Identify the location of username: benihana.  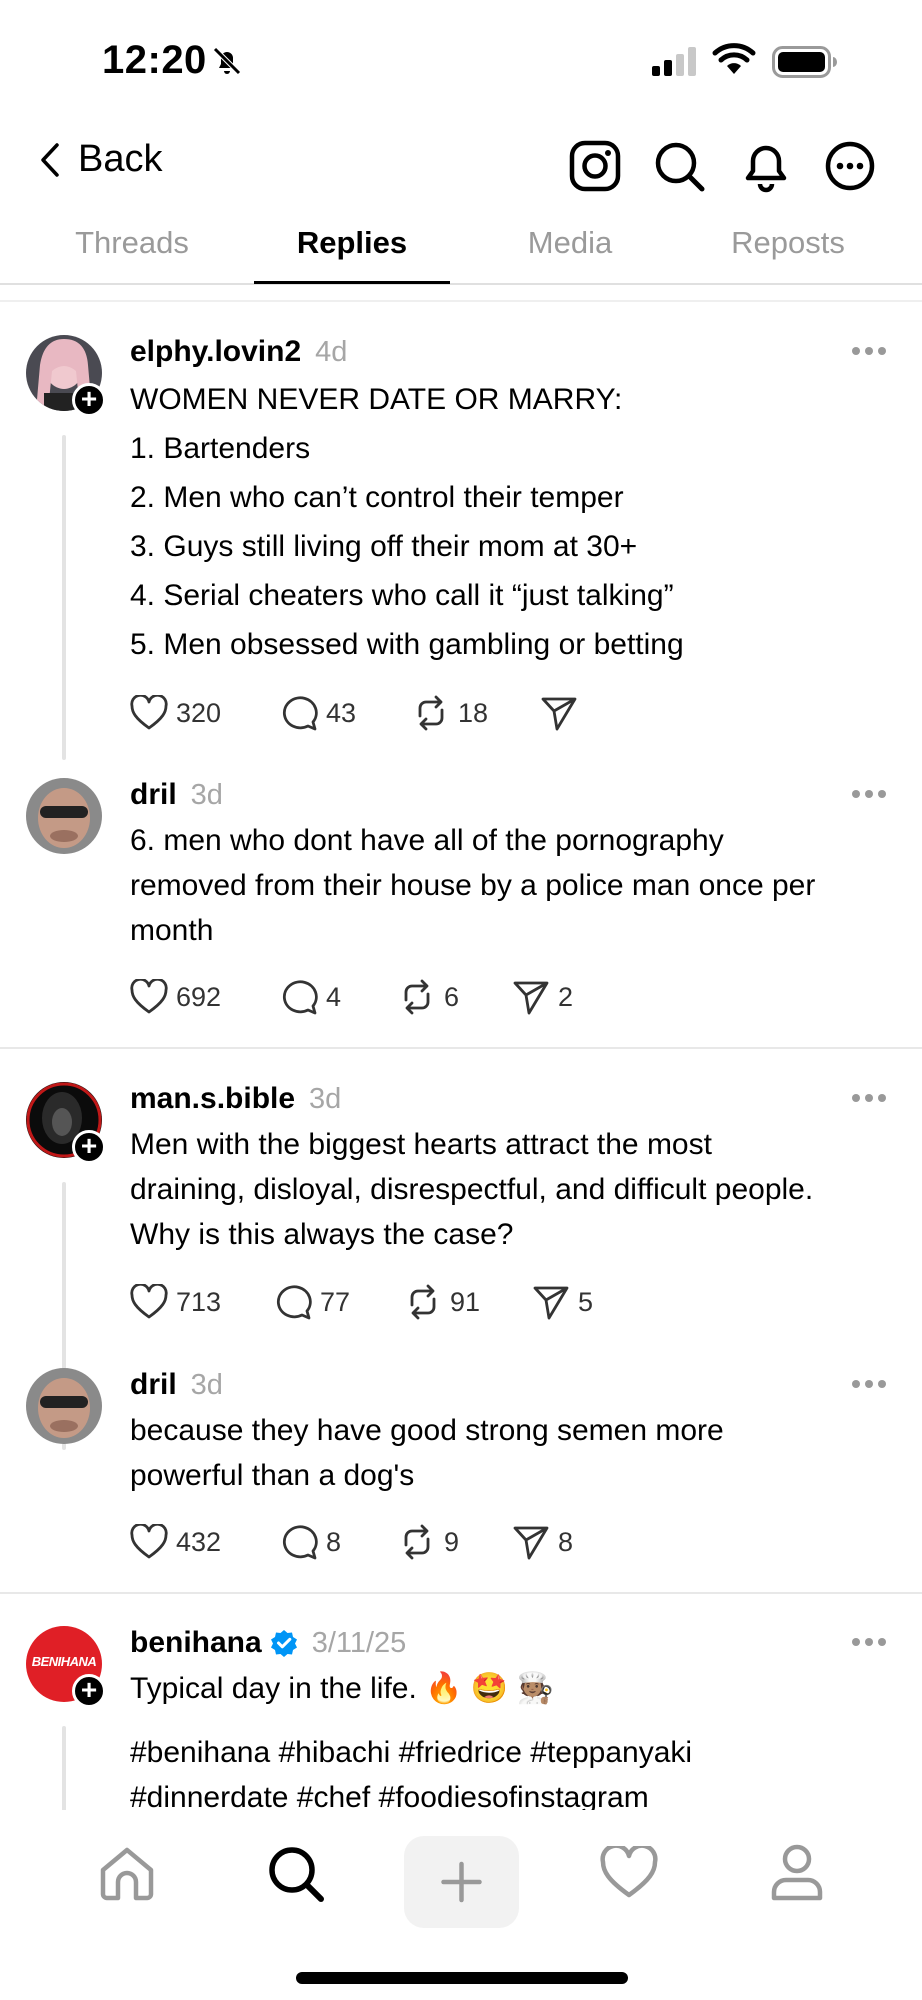
(196, 1643).